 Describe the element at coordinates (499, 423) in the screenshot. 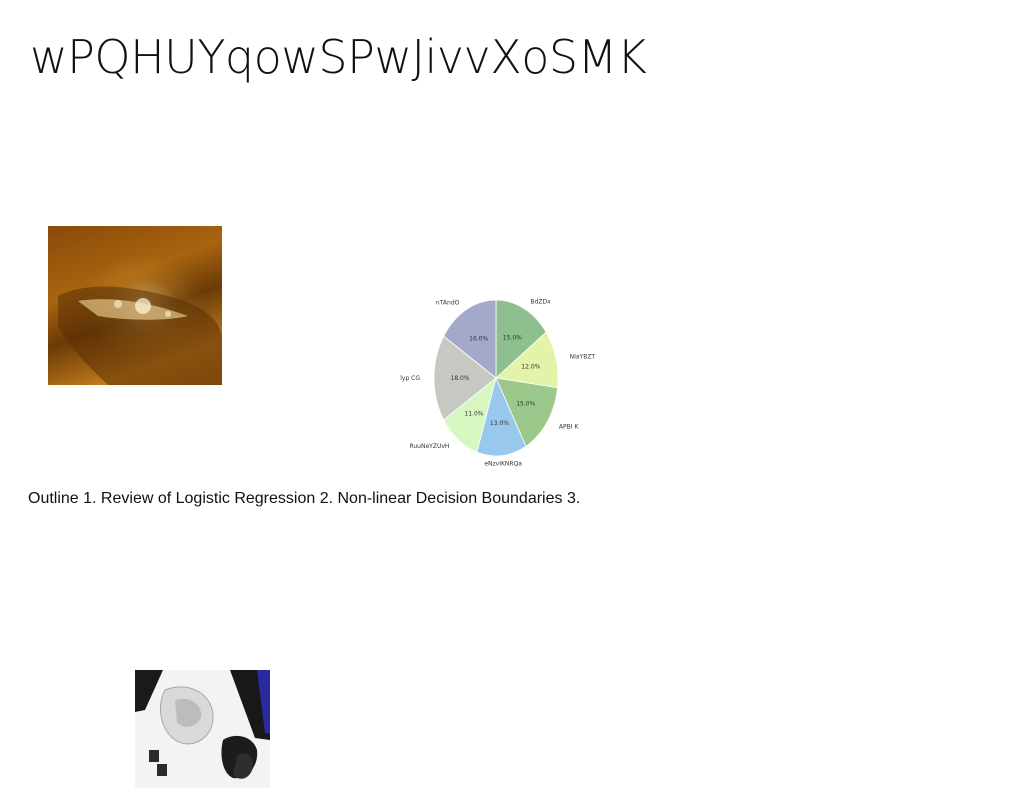

I see `pie-percent-label-3: 13.0%` at that location.